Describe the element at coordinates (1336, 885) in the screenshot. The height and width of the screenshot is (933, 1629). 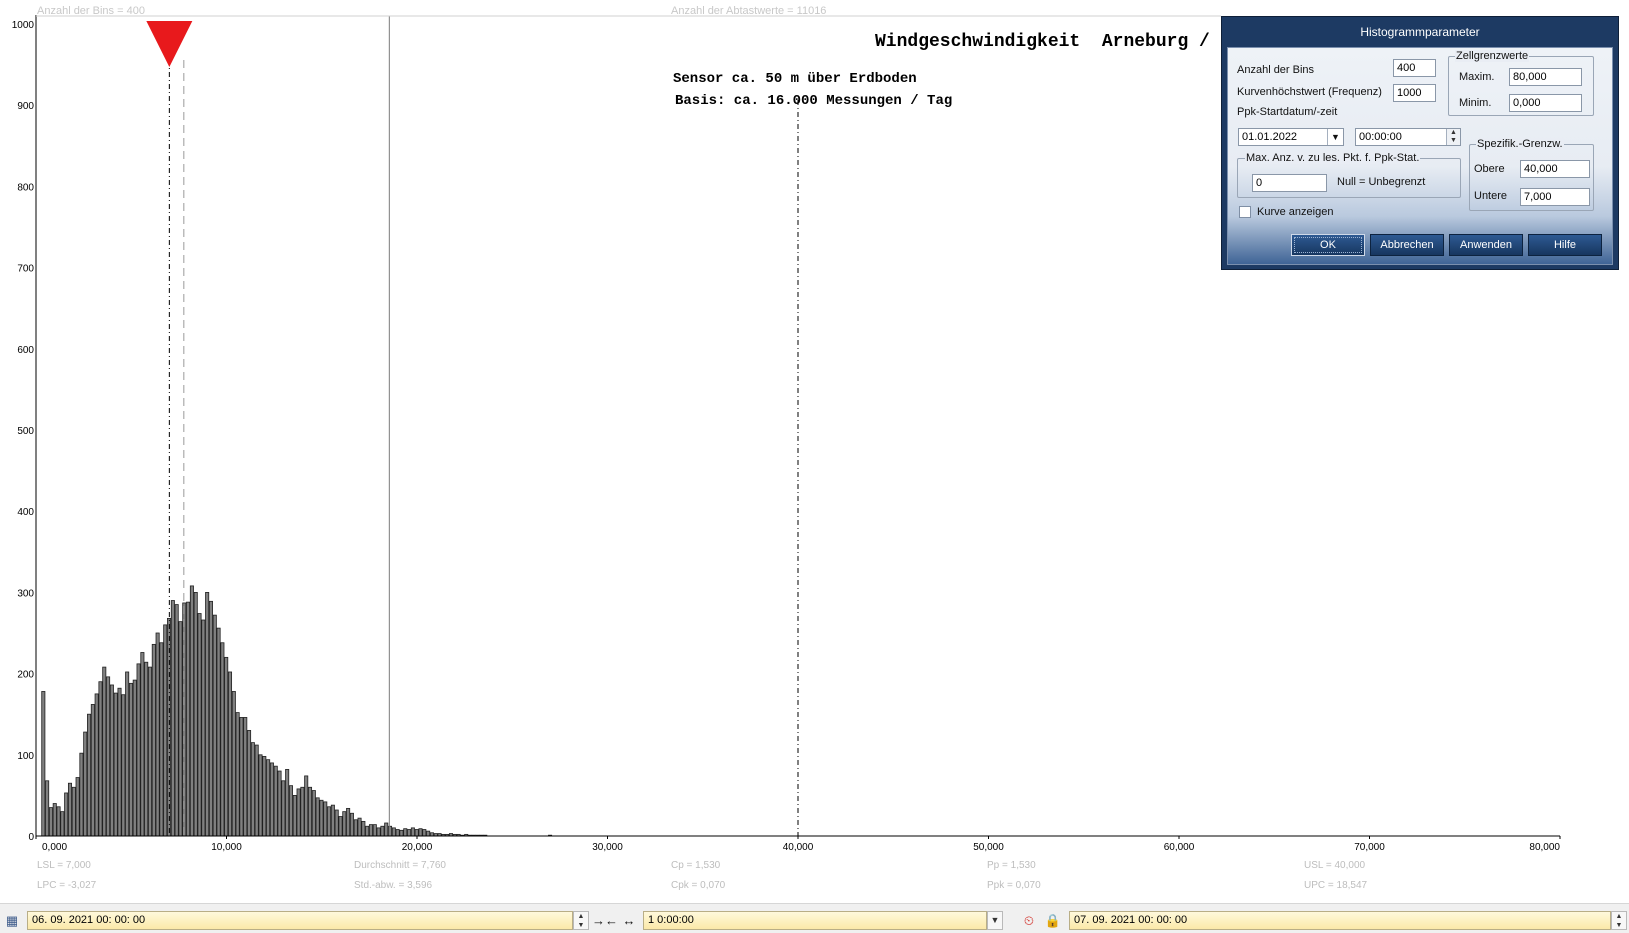
I see `stat-upc: UPC = 18,547` at that location.